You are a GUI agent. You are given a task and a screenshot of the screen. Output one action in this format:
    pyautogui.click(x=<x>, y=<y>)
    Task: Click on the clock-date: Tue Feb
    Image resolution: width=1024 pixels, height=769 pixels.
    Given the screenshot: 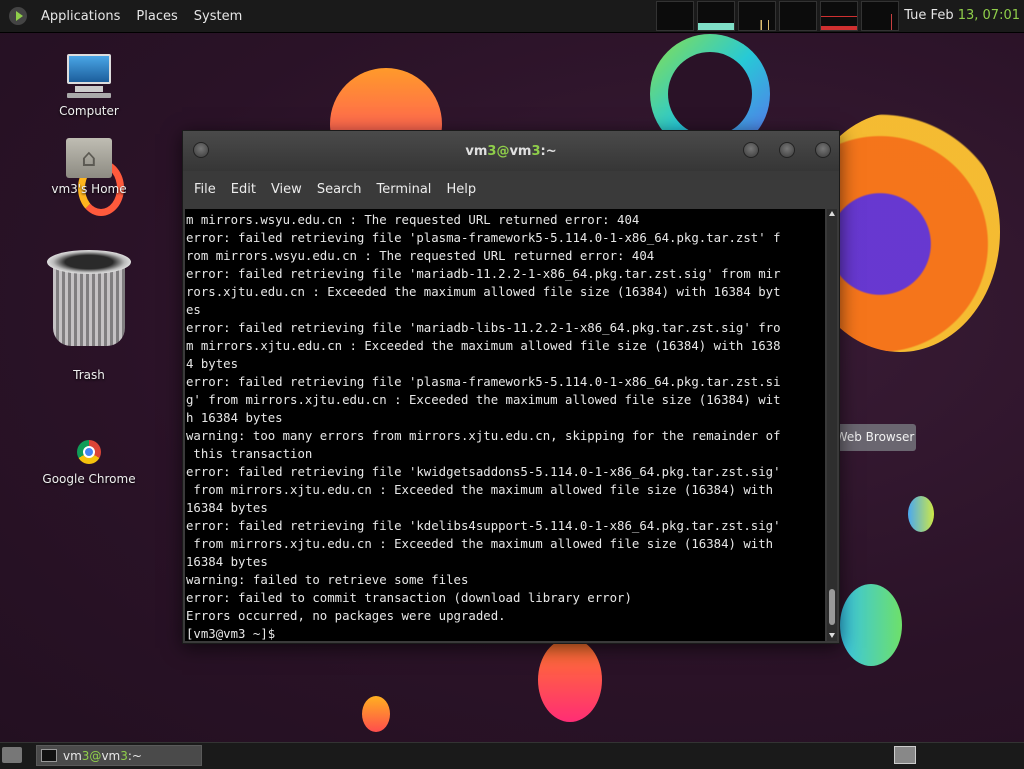 What is the action you would take?
    pyautogui.click(x=931, y=15)
    